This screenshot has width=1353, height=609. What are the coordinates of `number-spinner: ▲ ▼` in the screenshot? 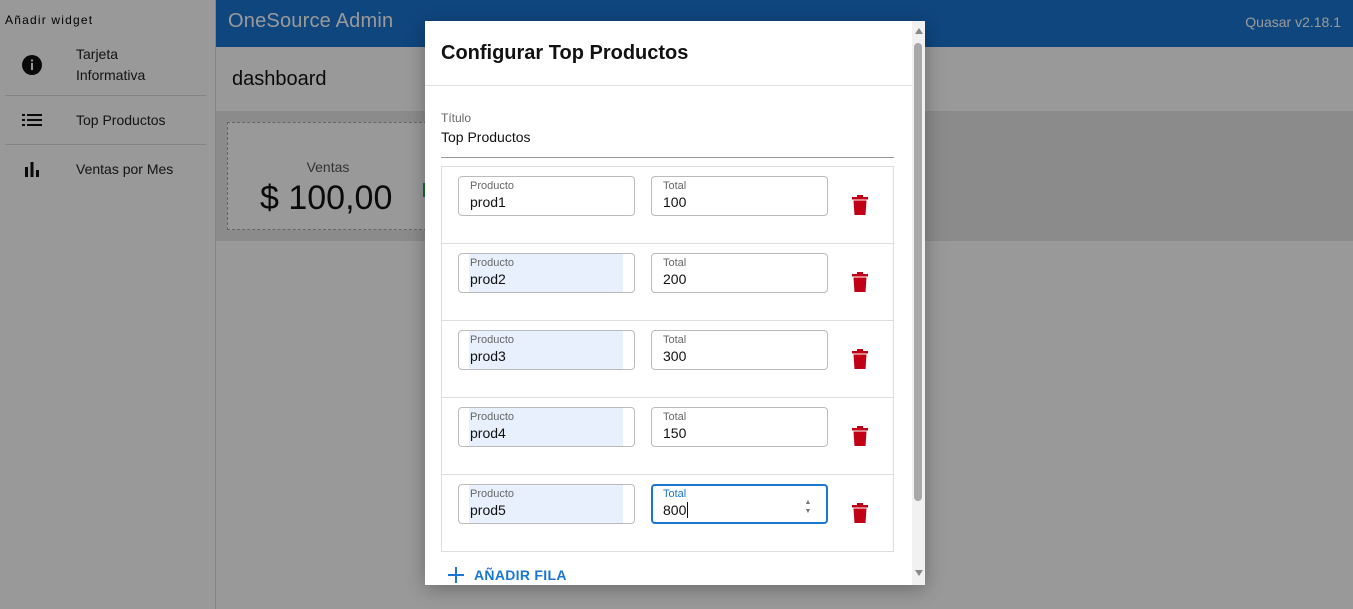 It's located at (808, 507).